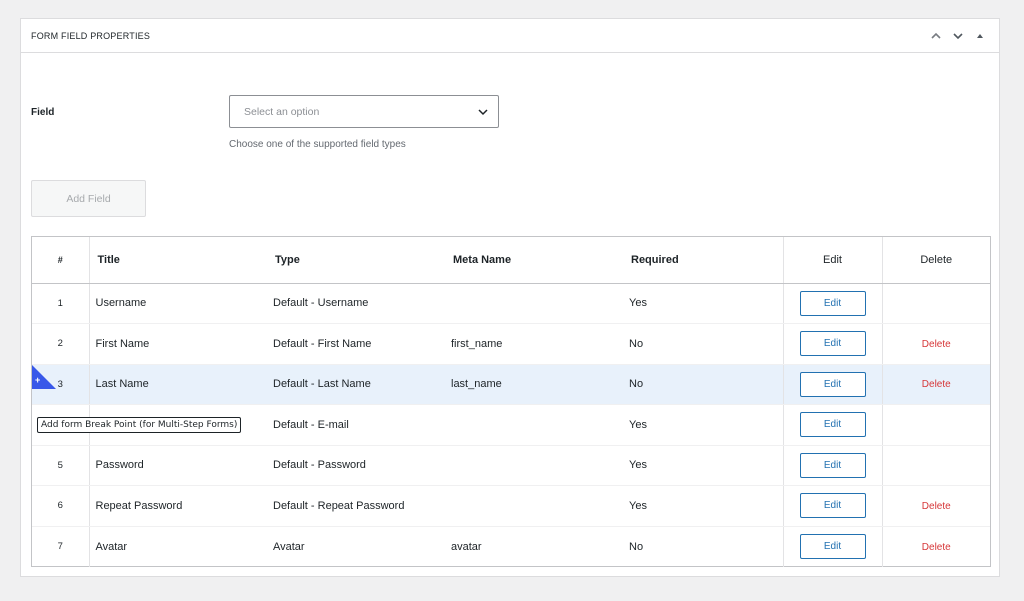 Image resolution: width=1024 pixels, height=601 pixels. Describe the element at coordinates (61, 506) in the screenshot. I see `row-number: 6` at that location.